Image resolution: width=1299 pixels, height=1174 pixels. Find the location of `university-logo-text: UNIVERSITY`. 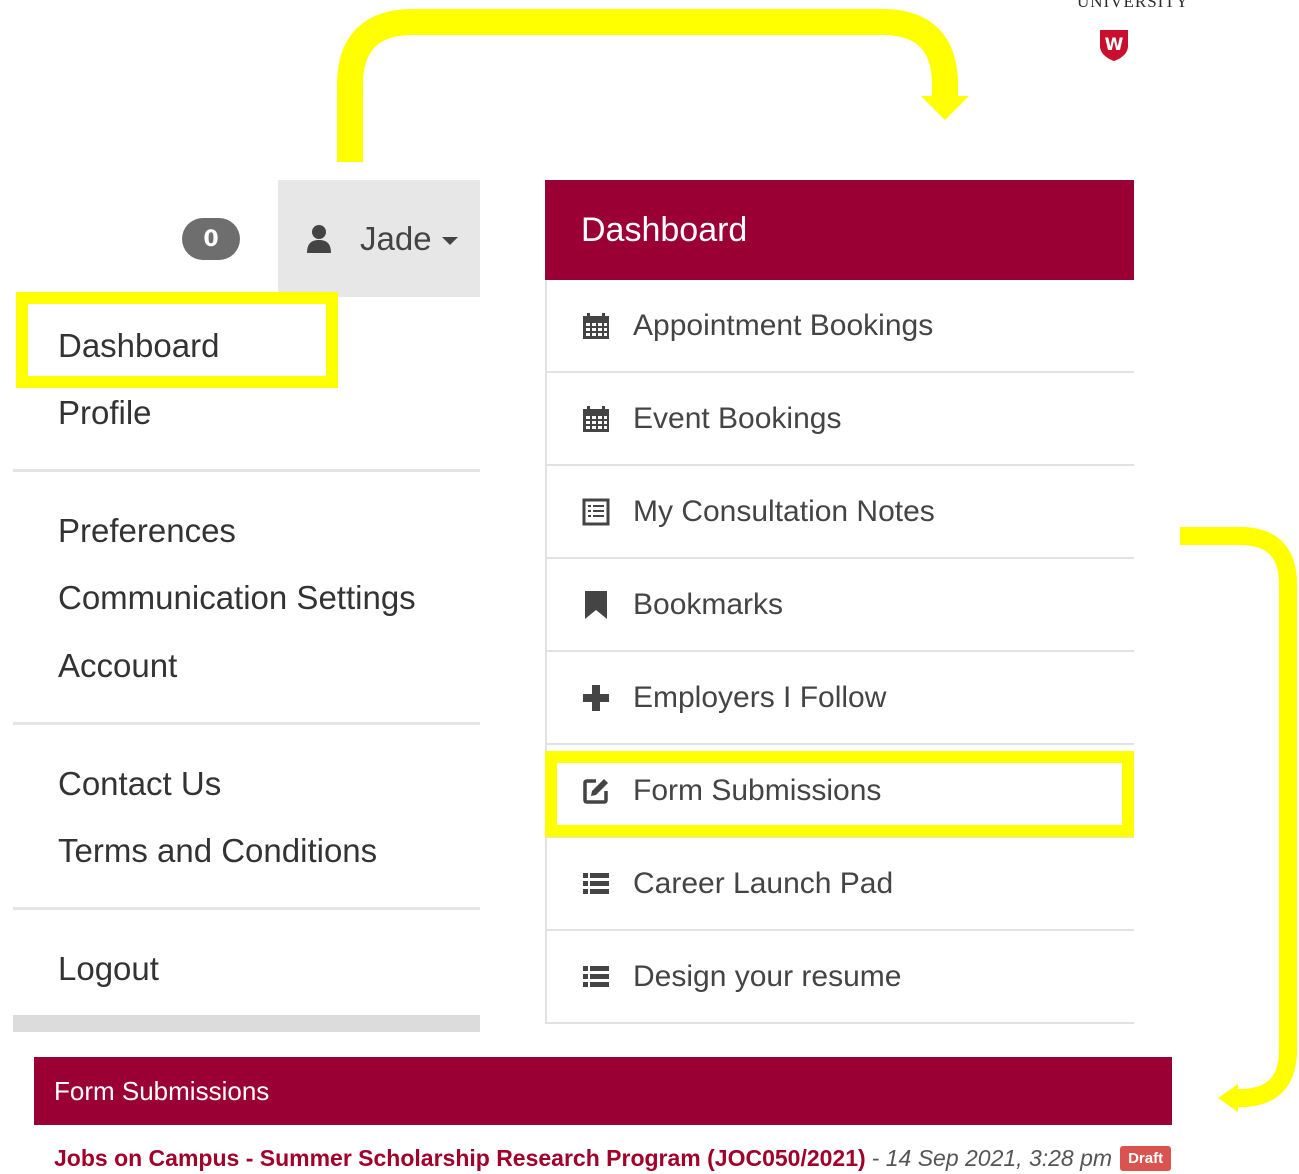

university-logo-text: UNIVERSITY is located at coordinates (1133, 5).